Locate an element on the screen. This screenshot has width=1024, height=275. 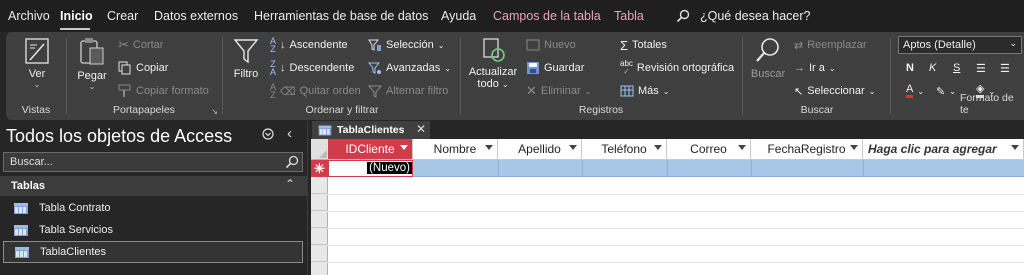
new-record-icon is located at coordinates (533, 45).